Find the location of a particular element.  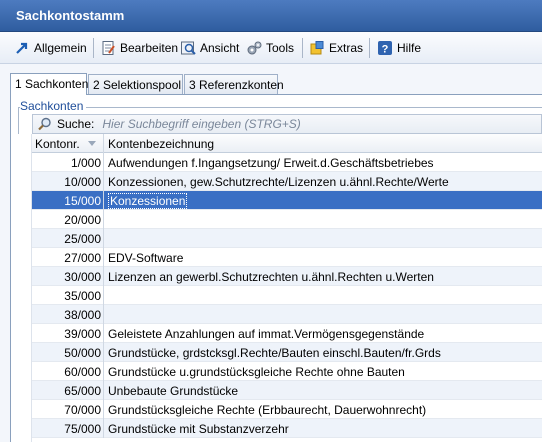

cell-kontonr: 15/000 is located at coordinates (68, 200).